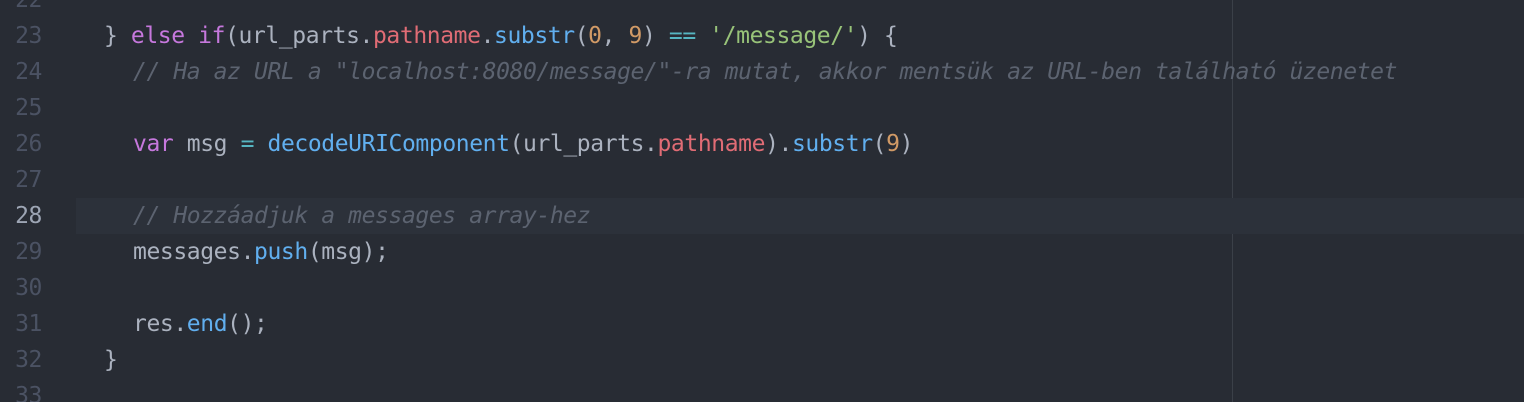  I want to click on operator-token: ==, so click(682, 36).